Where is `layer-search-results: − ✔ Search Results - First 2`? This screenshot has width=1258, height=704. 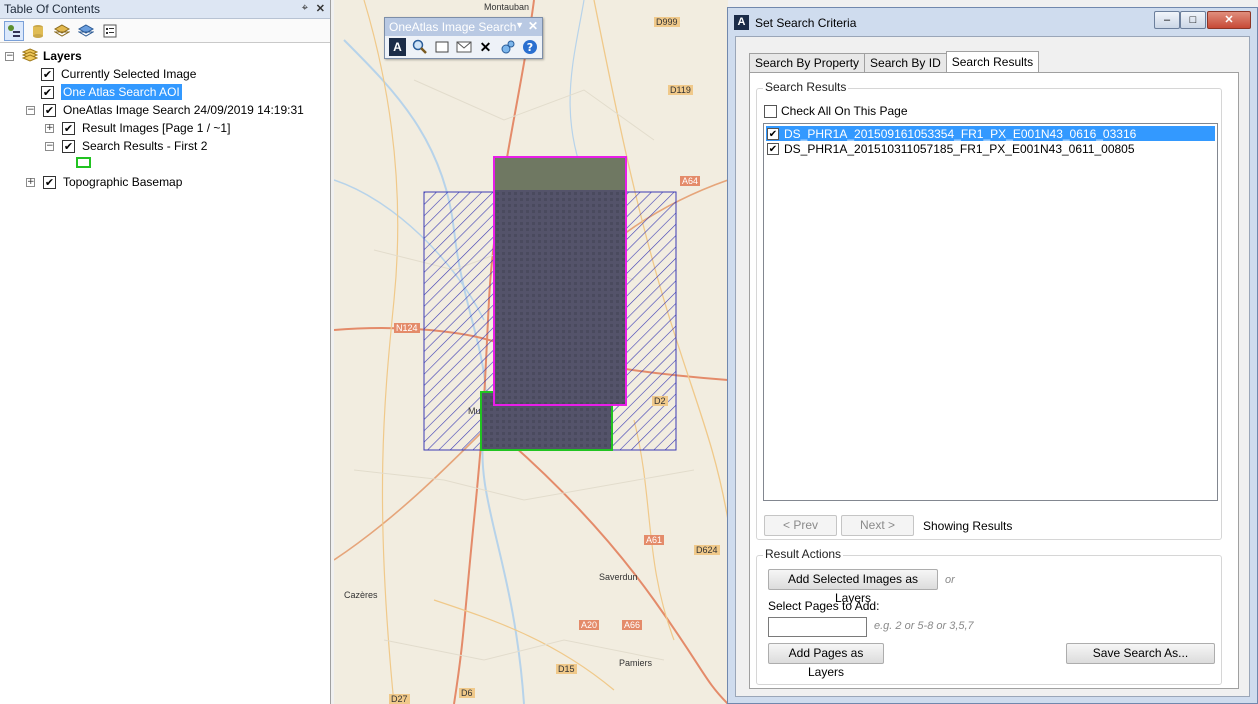 layer-search-results: − ✔ Search Results - First 2 is located at coordinates (126, 146).